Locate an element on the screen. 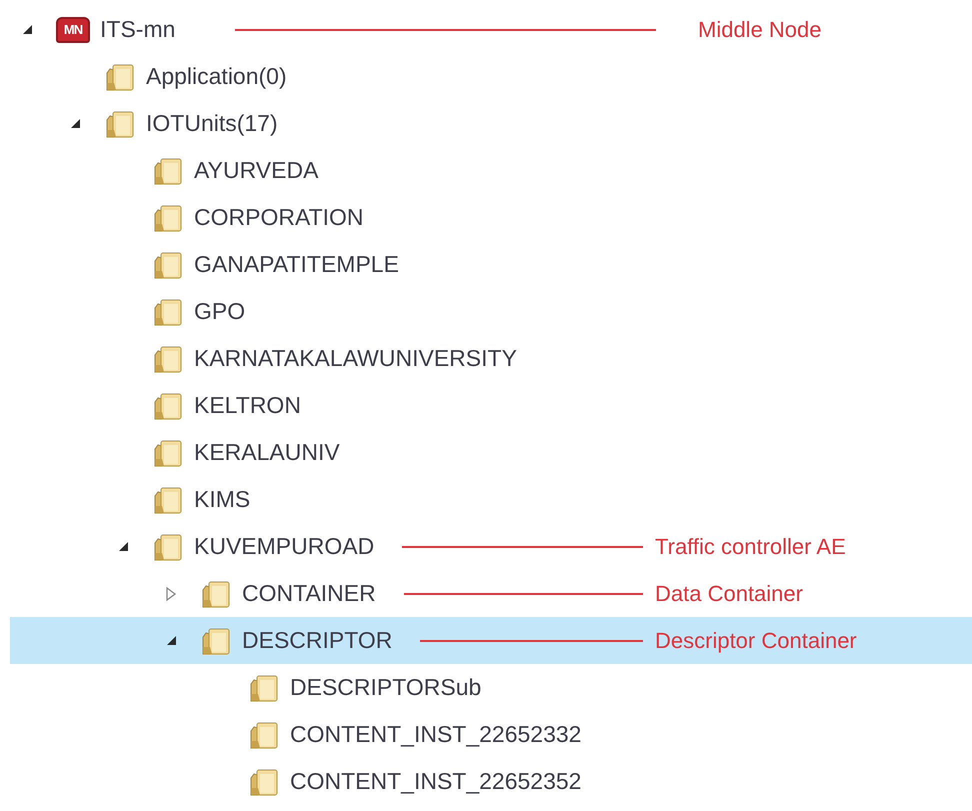 The image size is (972, 811). node-label: IOTUnits(17) is located at coordinates (212, 123).